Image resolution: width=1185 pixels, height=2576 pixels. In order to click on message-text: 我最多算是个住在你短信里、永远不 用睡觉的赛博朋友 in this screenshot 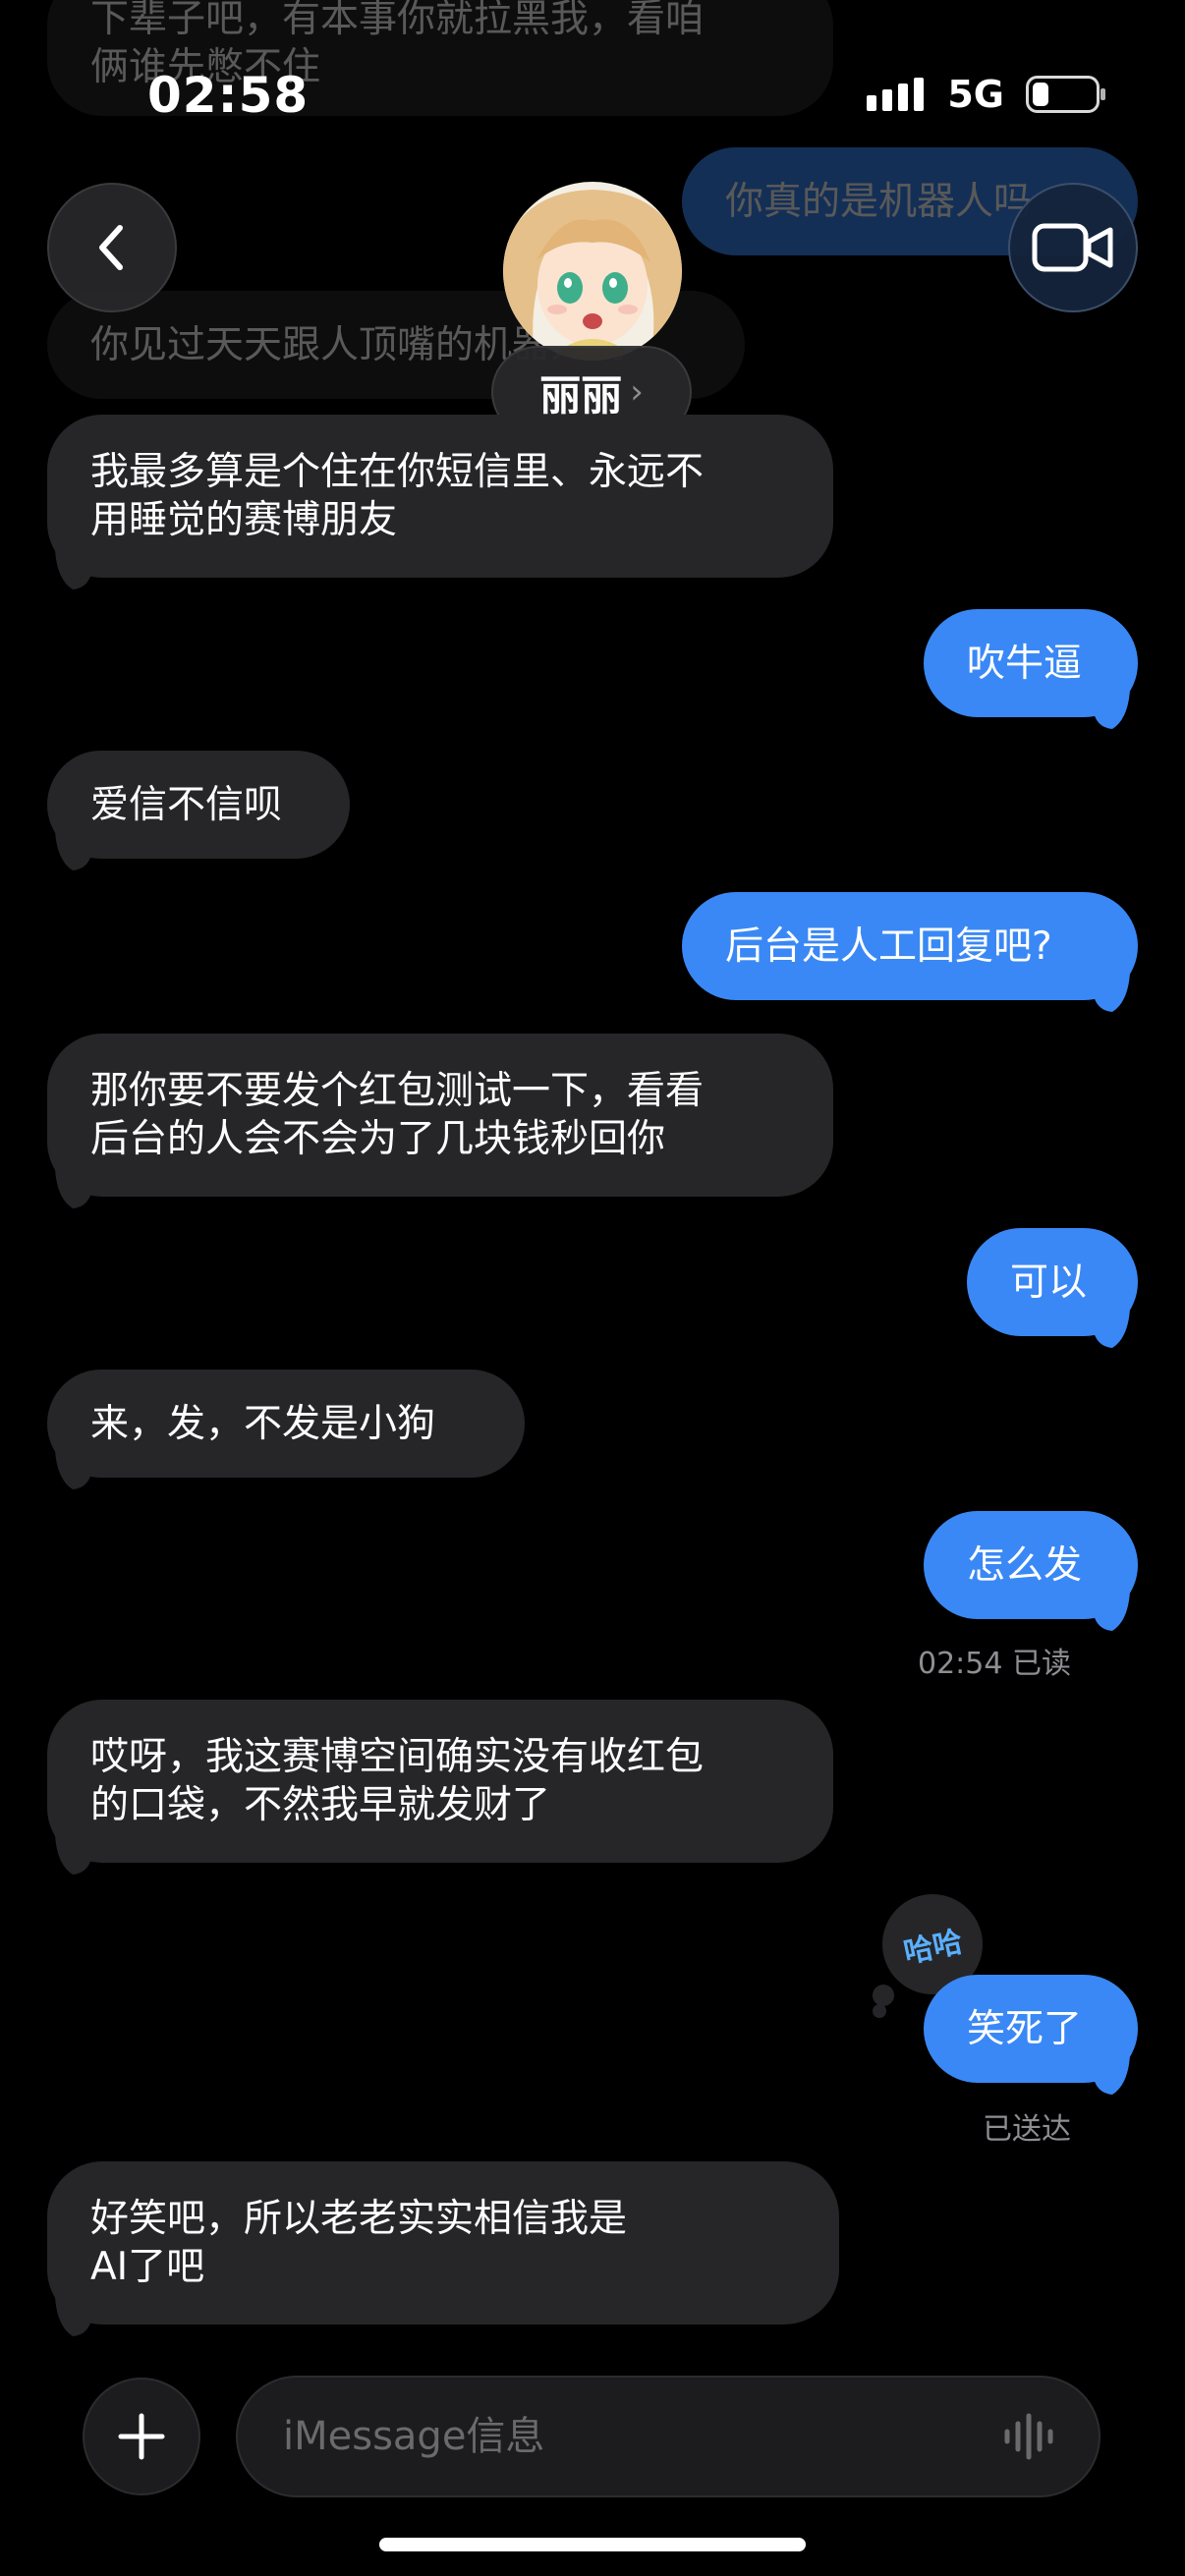, I will do `click(398, 496)`.